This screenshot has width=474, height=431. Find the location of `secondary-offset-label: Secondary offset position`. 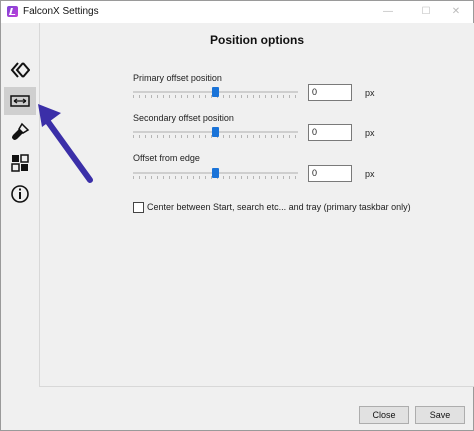

secondary-offset-label: Secondary offset position is located at coordinates (183, 118).